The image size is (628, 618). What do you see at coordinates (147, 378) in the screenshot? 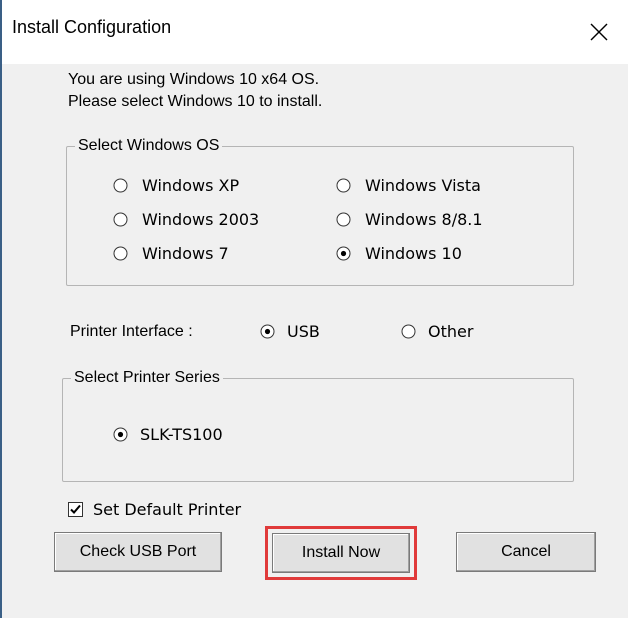
I see `printer-series-legend: Select Printer Series` at bounding box center [147, 378].